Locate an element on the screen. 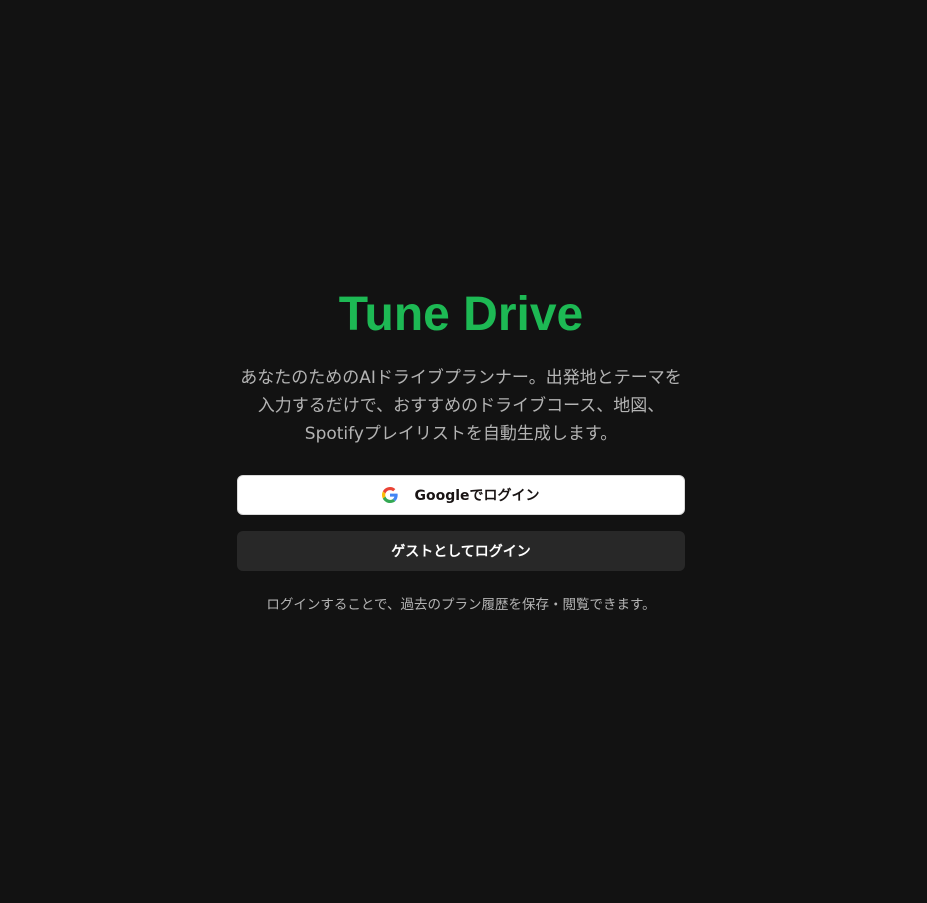 Image resolution: width=927 pixels, height=903 pixels. google-login-button: Googleでログイン is located at coordinates (461, 495).